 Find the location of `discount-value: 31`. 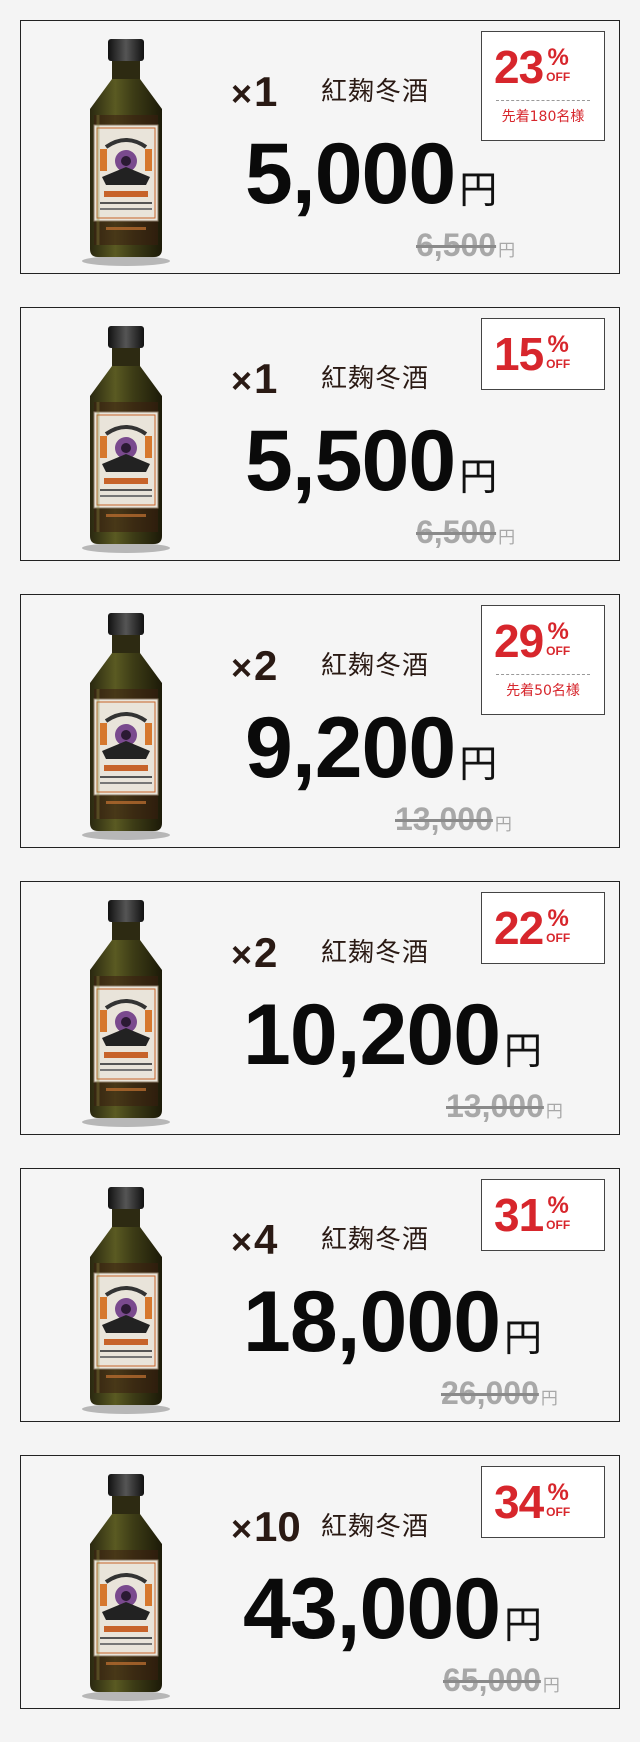

discount-value: 31 is located at coordinates (519, 1215).